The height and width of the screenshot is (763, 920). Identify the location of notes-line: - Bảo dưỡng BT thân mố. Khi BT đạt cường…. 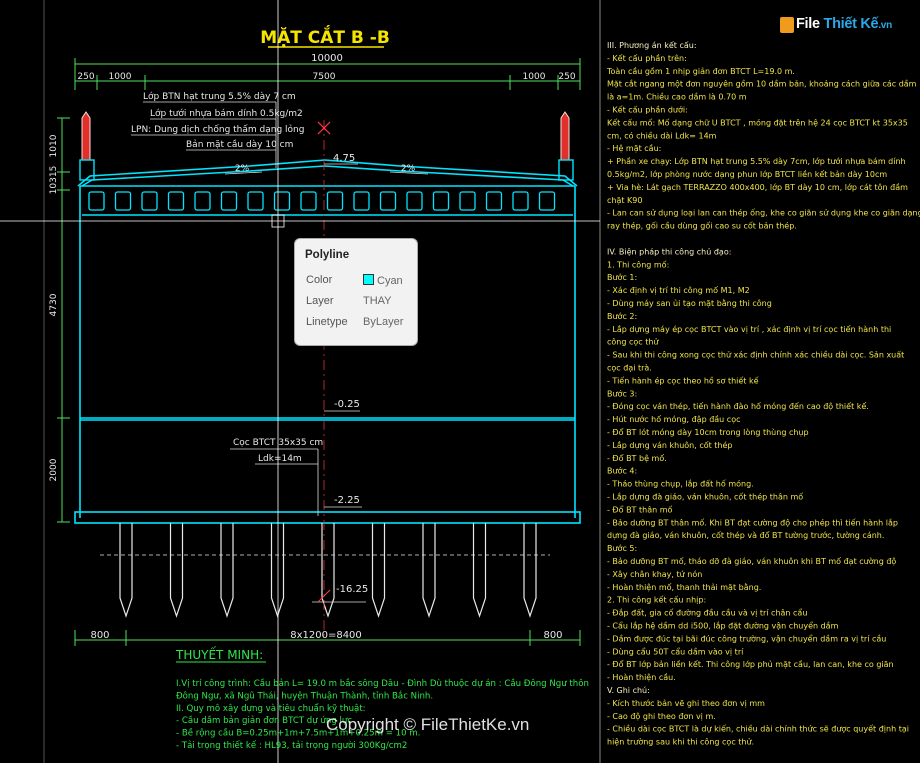
(752, 522).